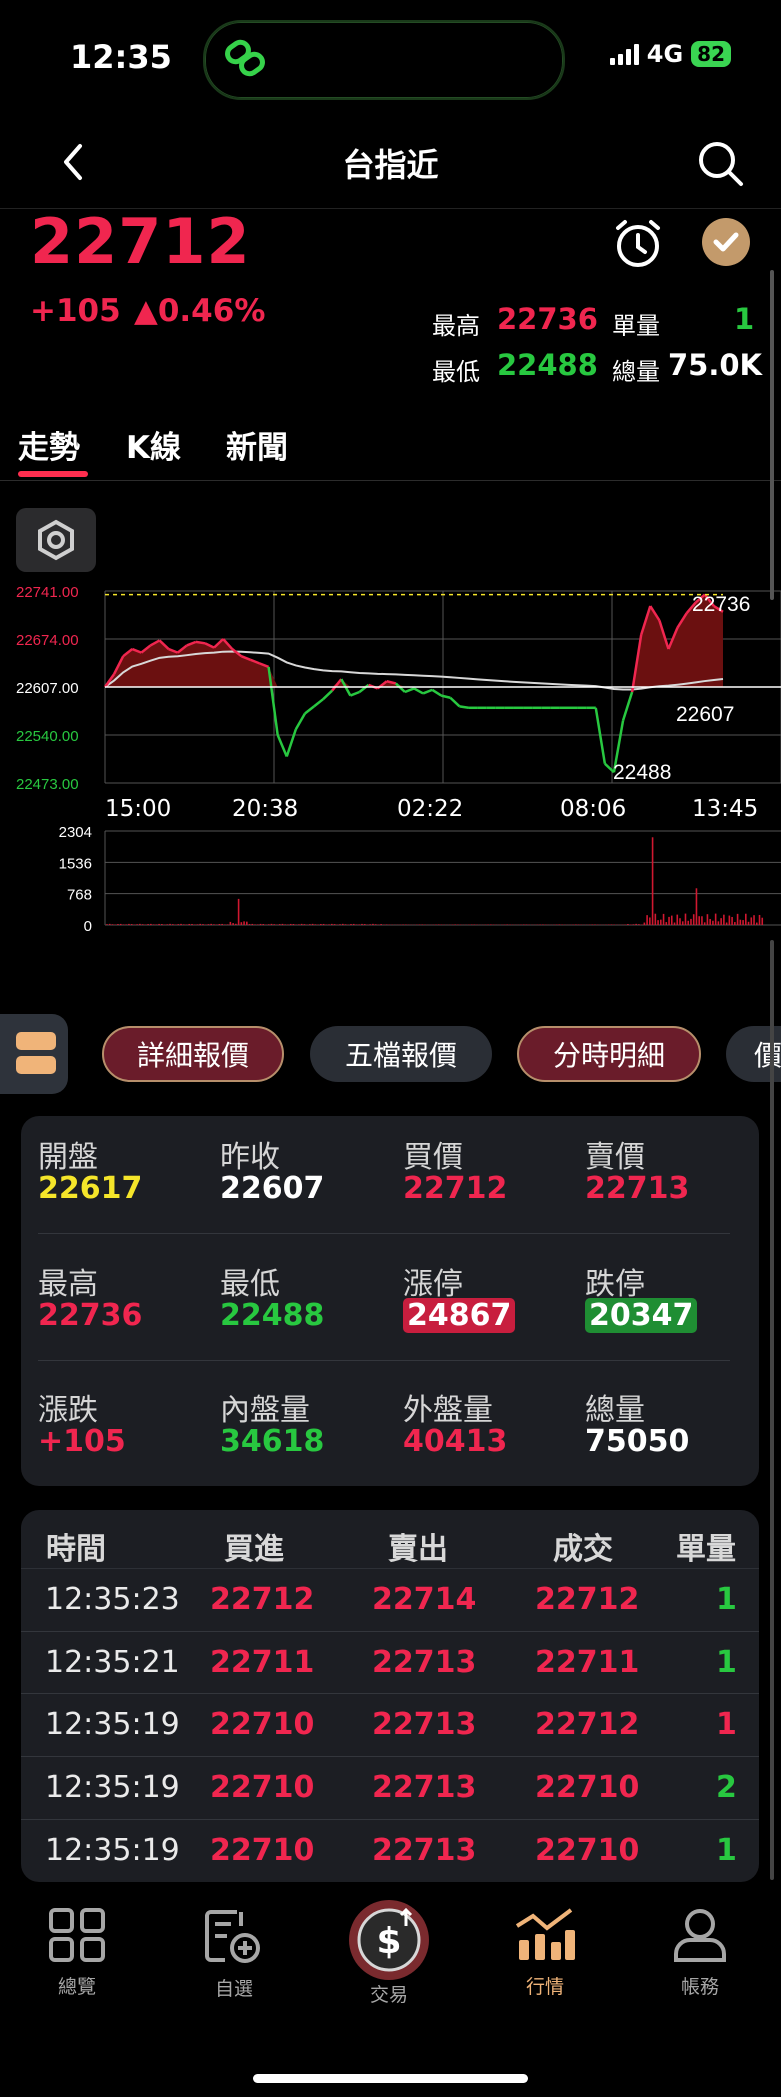 The height and width of the screenshot is (2097, 781). Describe the element at coordinates (715, 365) in the screenshot. I see `total-volume-value: 75.0K` at that location.